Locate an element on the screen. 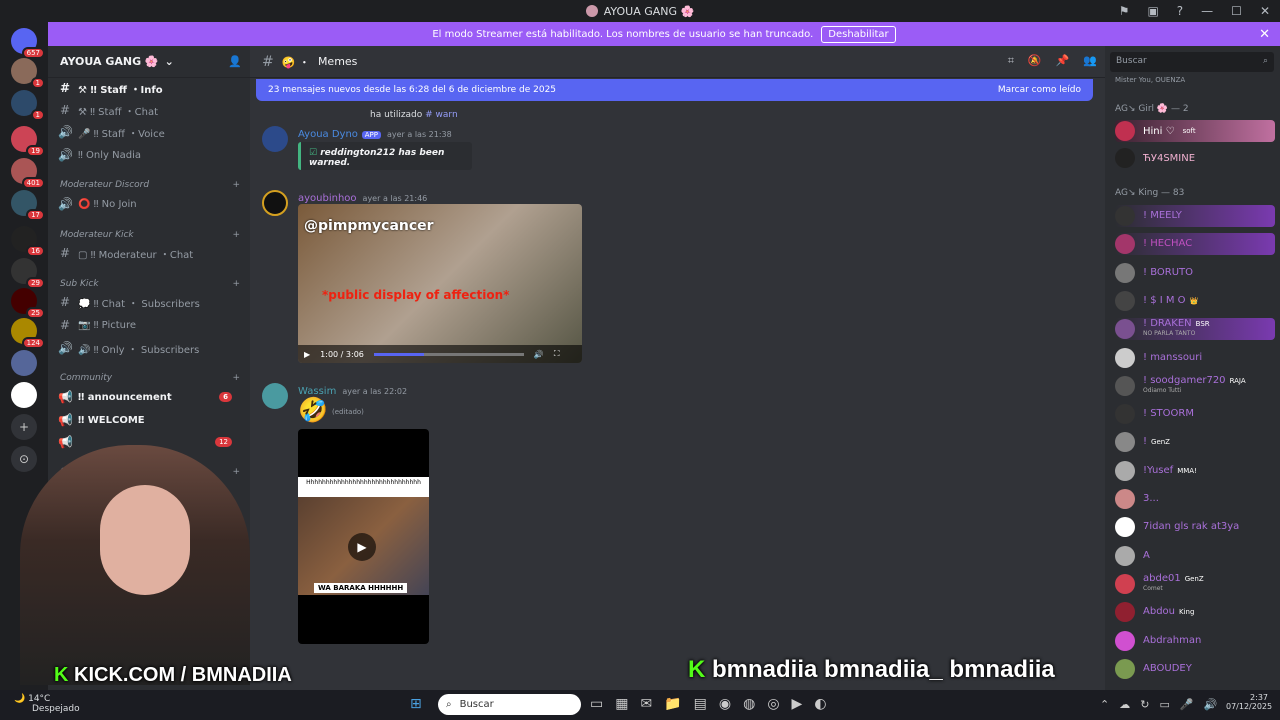 The height and width of the screenshot is (720, 1280). member-item: 7idan gls rak at3ya is located at coordinates (1195, 527).